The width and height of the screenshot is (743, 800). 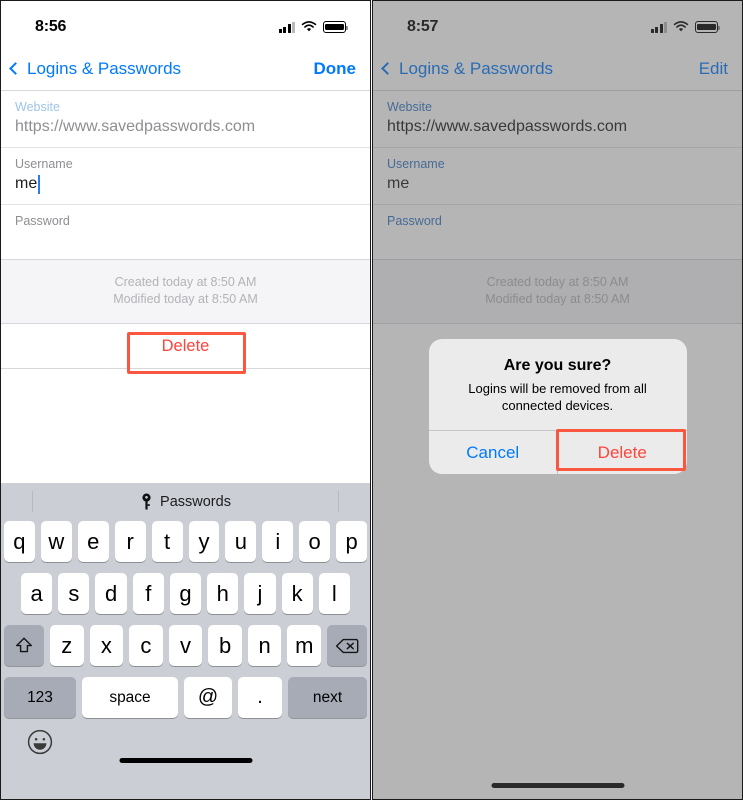 I want to click on delete-button-row: Delete, so click(x=185, y=346).